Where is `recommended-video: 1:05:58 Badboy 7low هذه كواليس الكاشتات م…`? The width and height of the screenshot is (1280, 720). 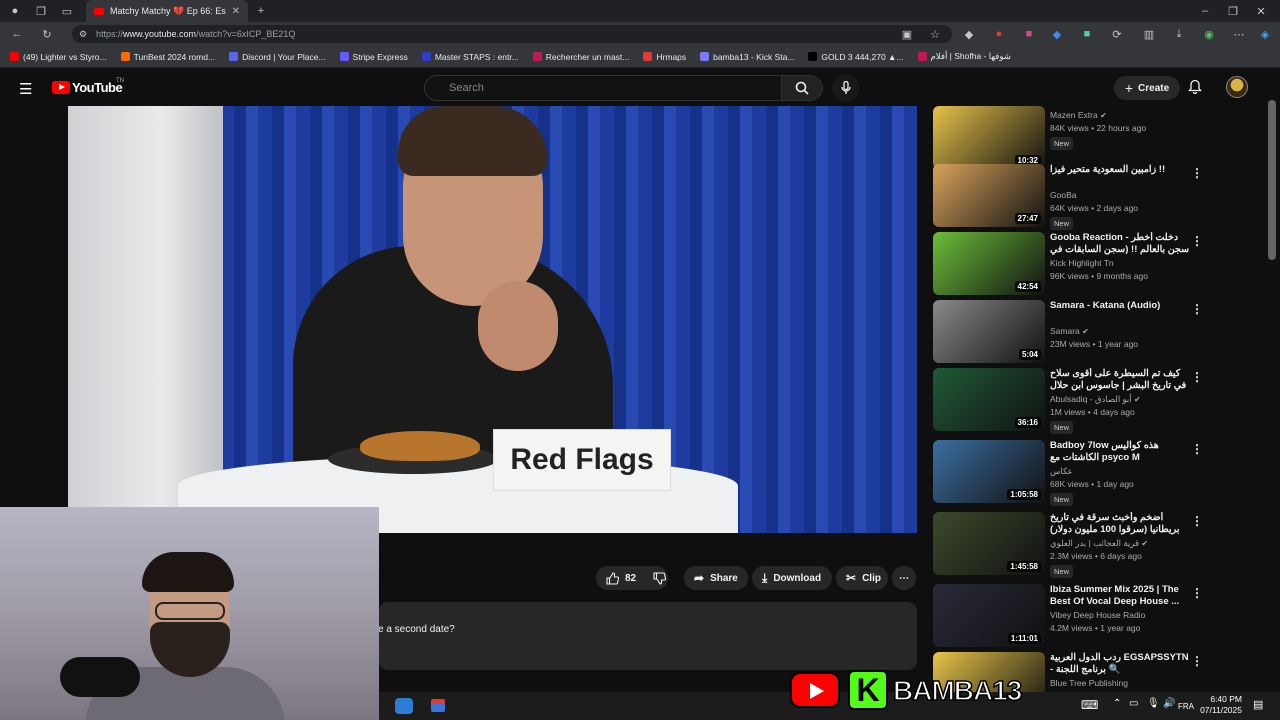 recommended-video: 1:05:58 Badboy 7low هذه كواليس الكاشتات م… is located at coordinates (1098, 473).